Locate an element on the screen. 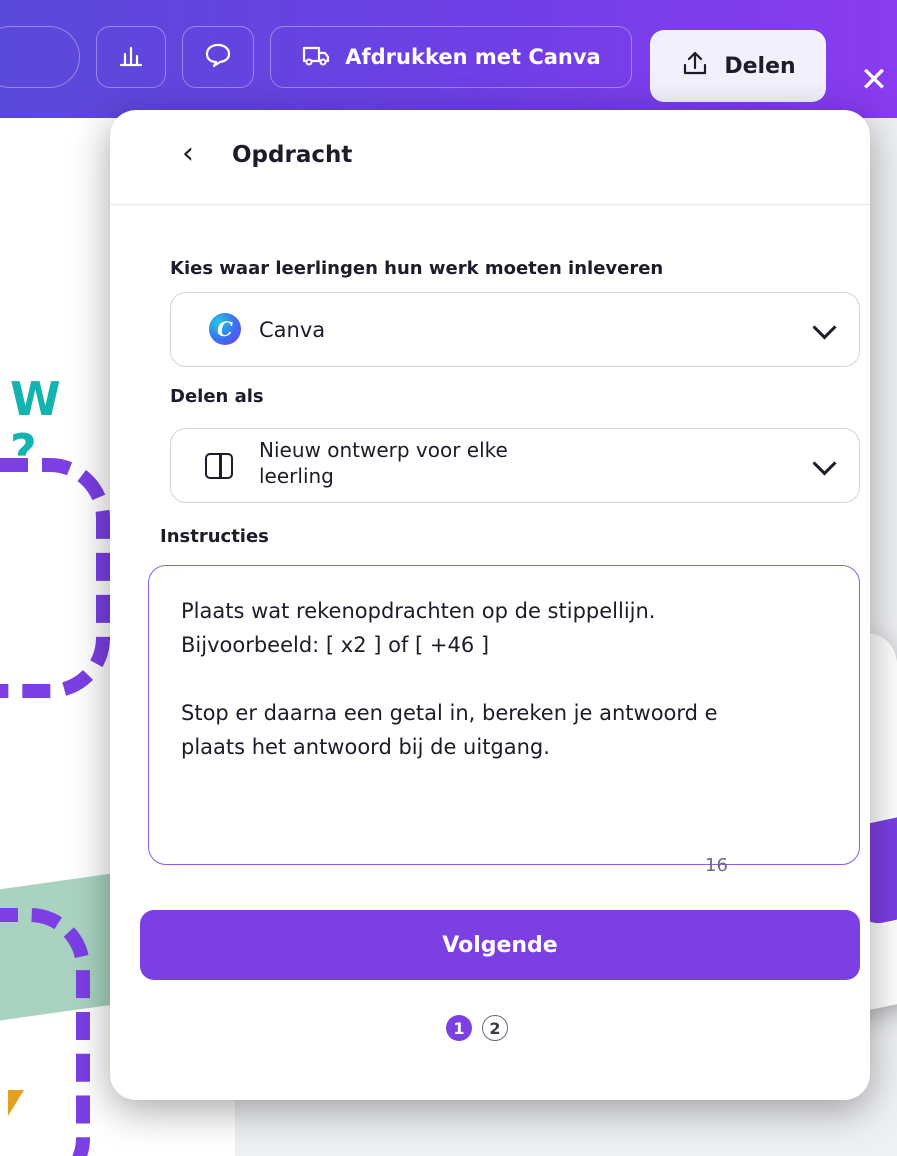 This screenshot has height=1156, width=897. comments-button is located at coordinates (218, 57).